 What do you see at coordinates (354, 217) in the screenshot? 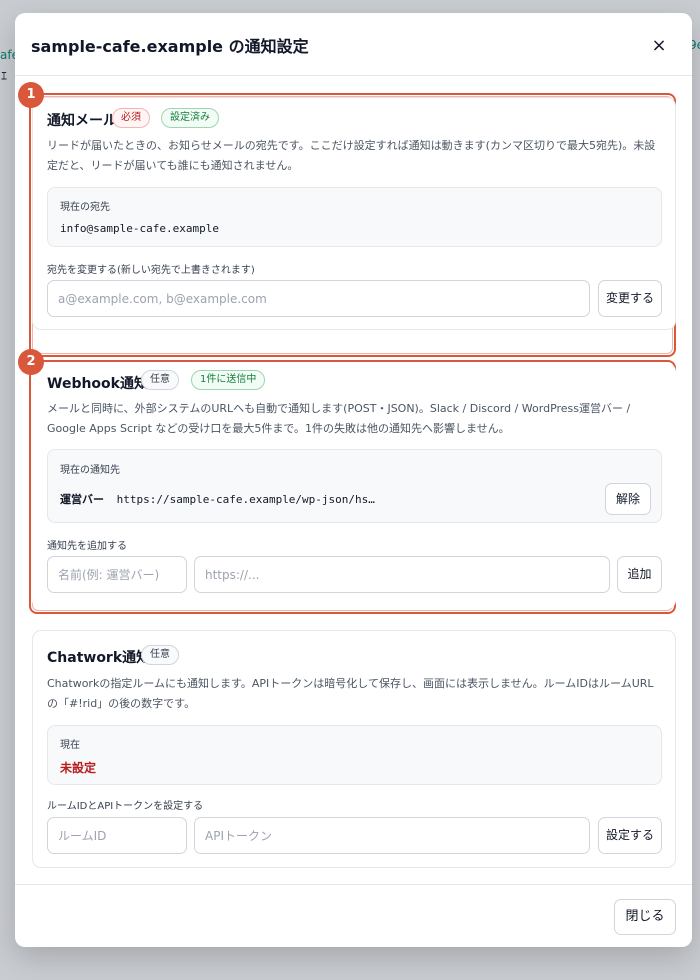
I see `email-current-box: 現在の宛先 info@sample-cafe.example` at bounding box center [354, 217].